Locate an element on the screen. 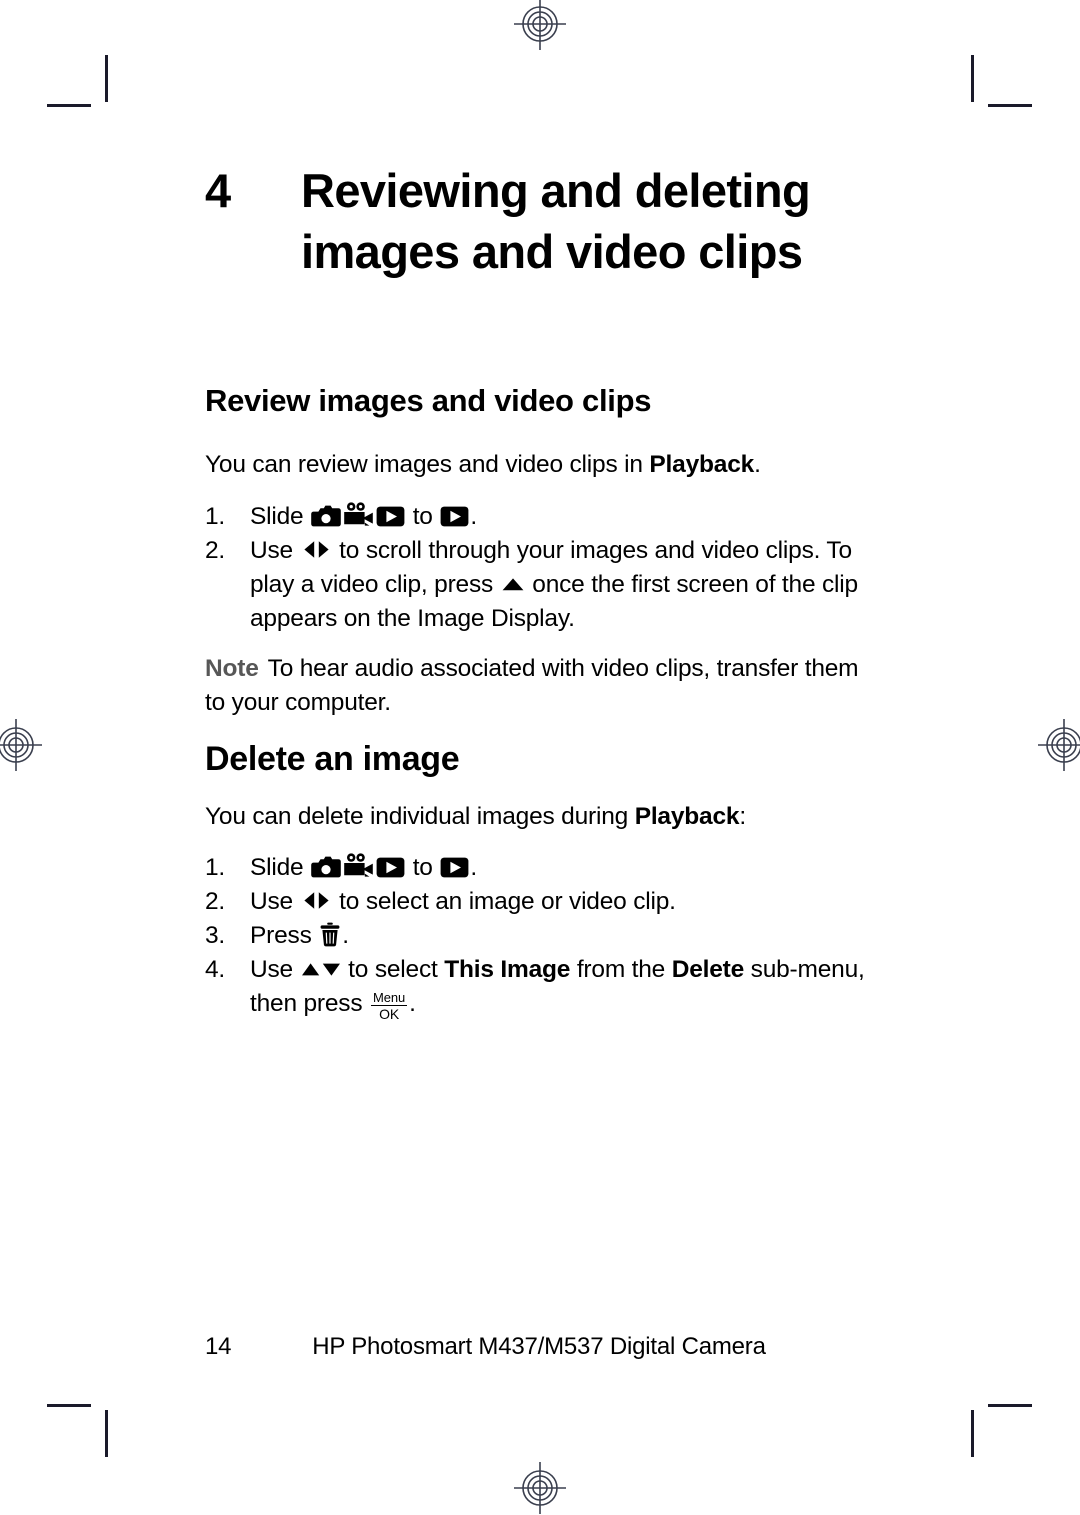  up-down-arrows-icon is located at coordinates (321, 969).